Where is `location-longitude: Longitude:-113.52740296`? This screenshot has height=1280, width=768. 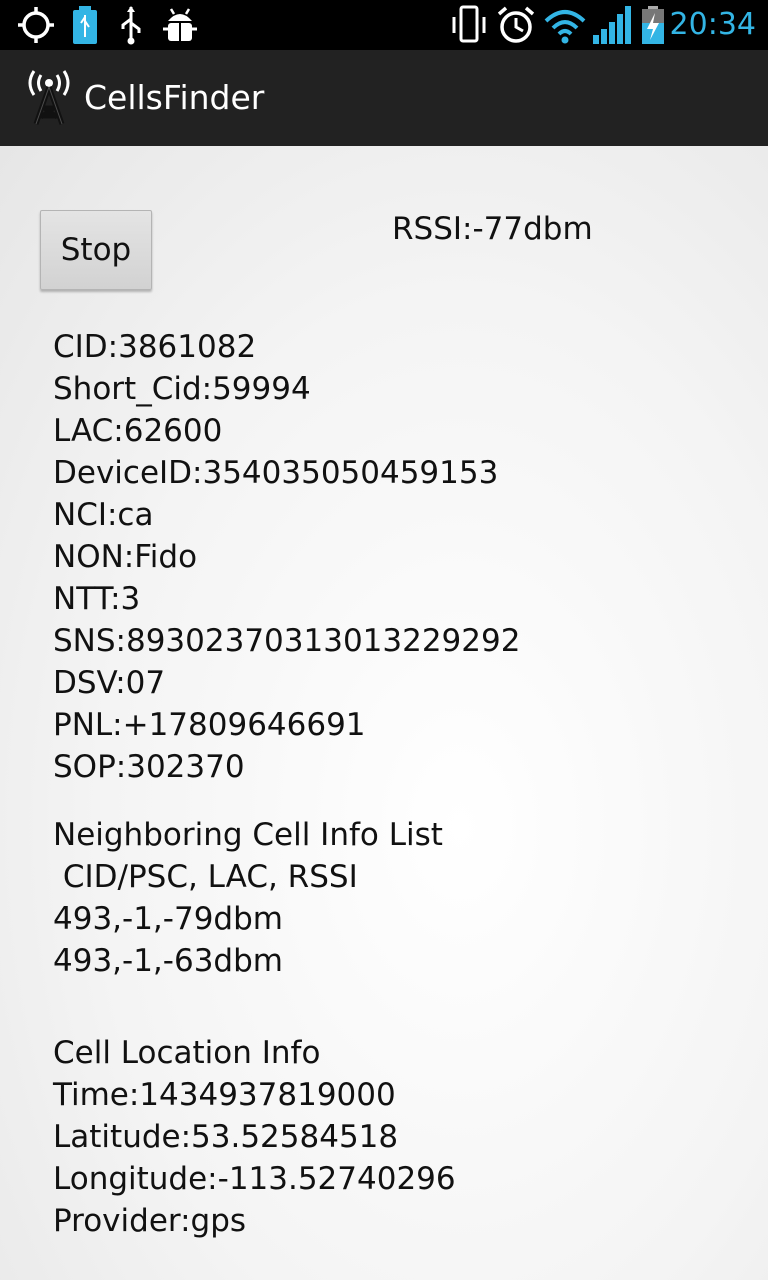
location-longitude: Longitude:-113.52740296 is located at coordinates (254, 1179).